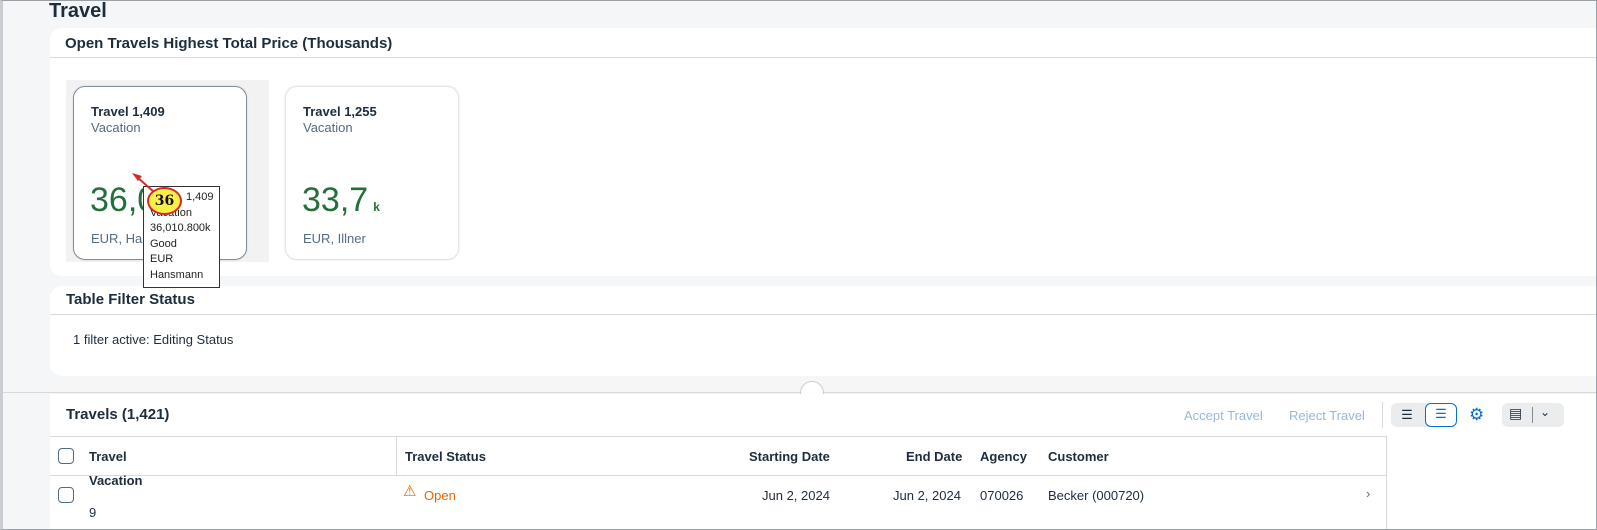 The width and height of the screenshot is (1597, 530). What do you see at coordinates (1368, 493) in the screenshot?
I see `row-navigation-chevron-icon: ›` at bounding box center [1368, 493].